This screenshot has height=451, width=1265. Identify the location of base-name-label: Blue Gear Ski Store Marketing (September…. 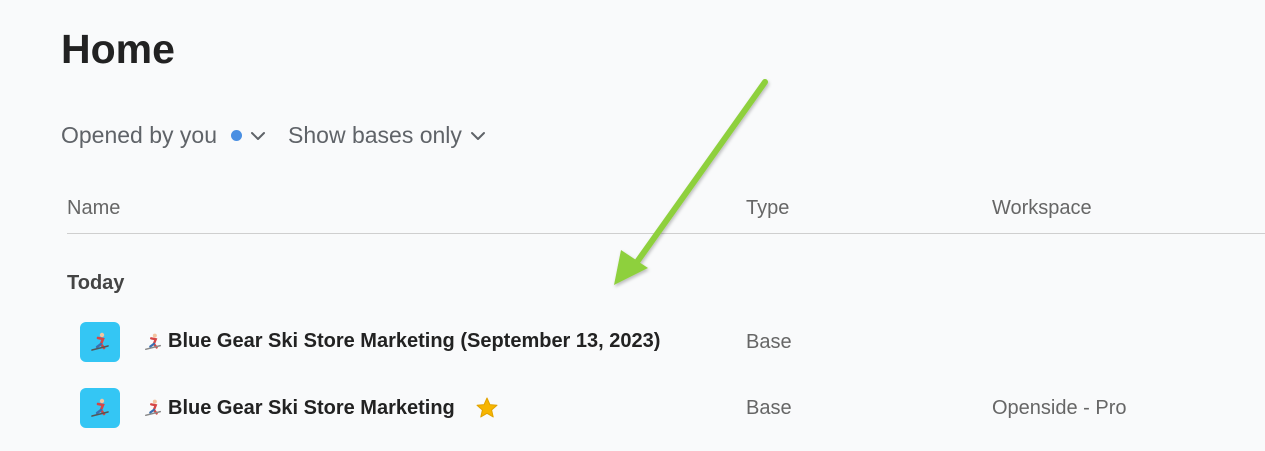
(414, 341).